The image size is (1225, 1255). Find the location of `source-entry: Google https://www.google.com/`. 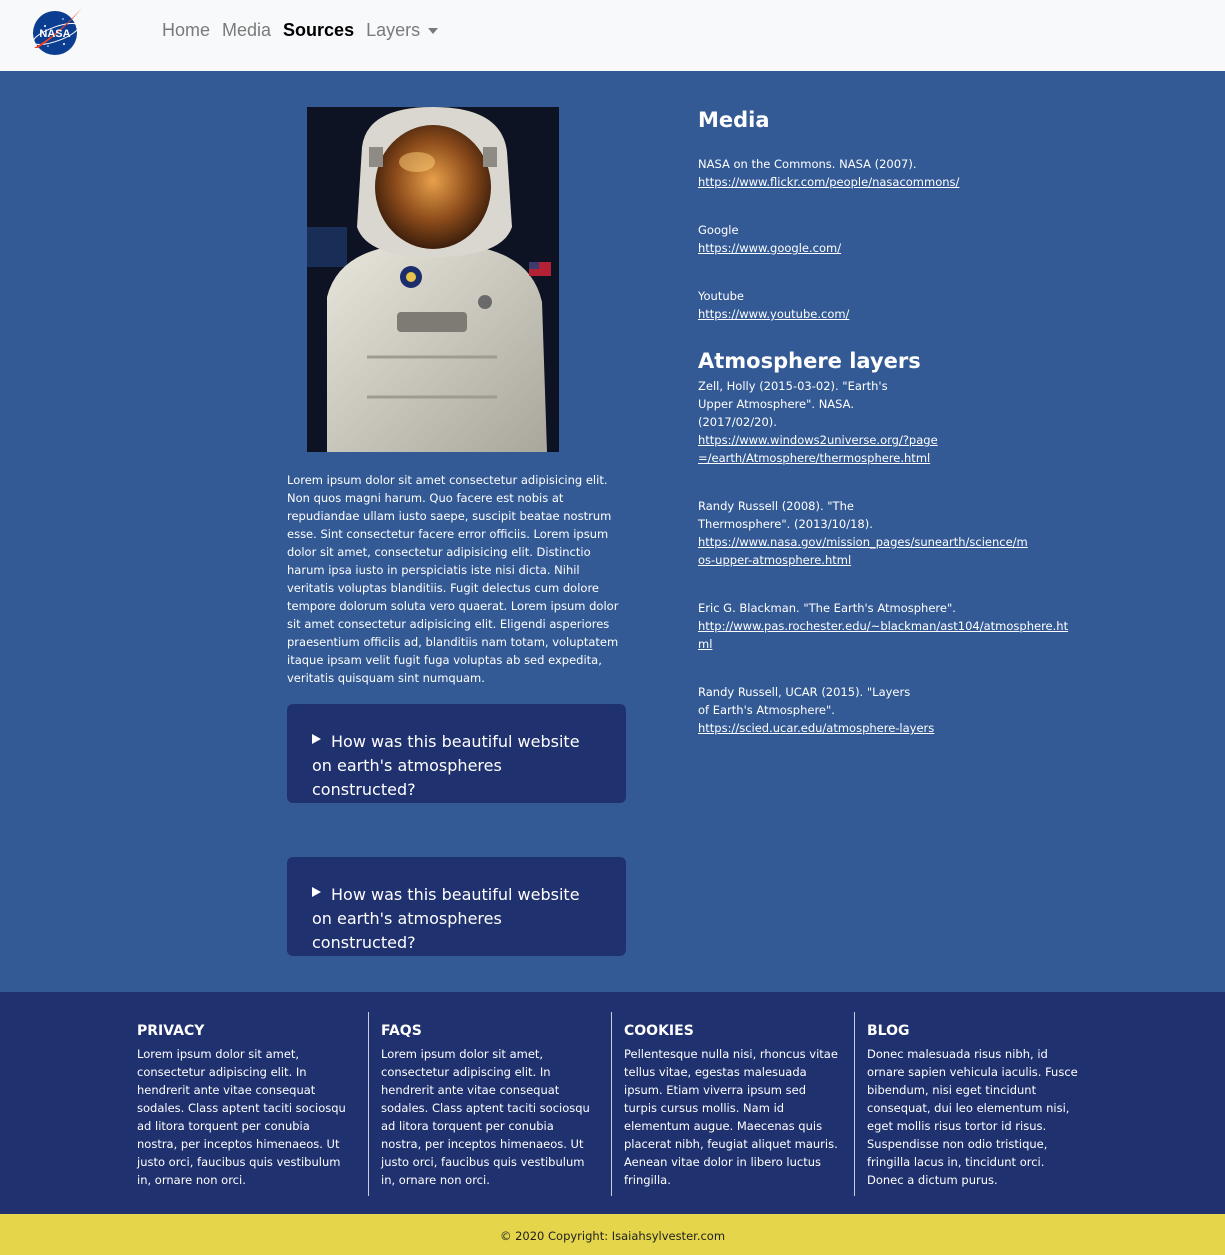

source-entry: Google https://www.google.com/ is located at coordinates (888, 239).